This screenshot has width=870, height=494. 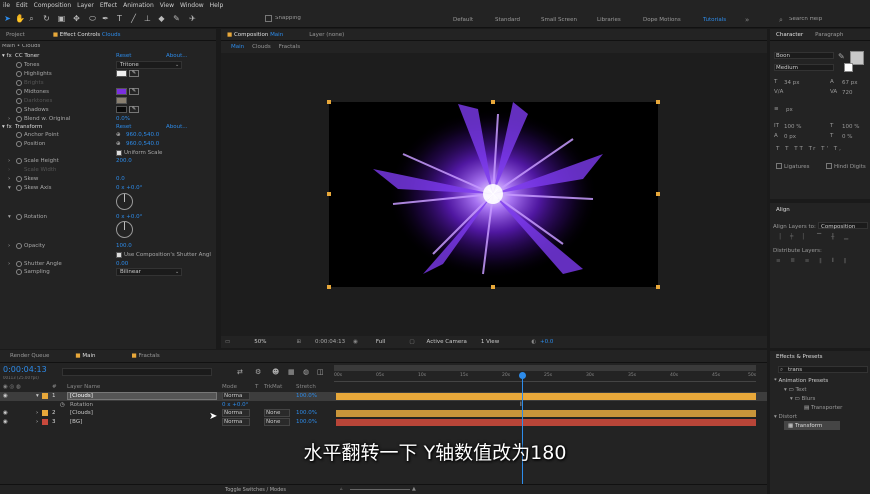 I want to click on tab-main: ■ Main, so click(x=85, y=356).